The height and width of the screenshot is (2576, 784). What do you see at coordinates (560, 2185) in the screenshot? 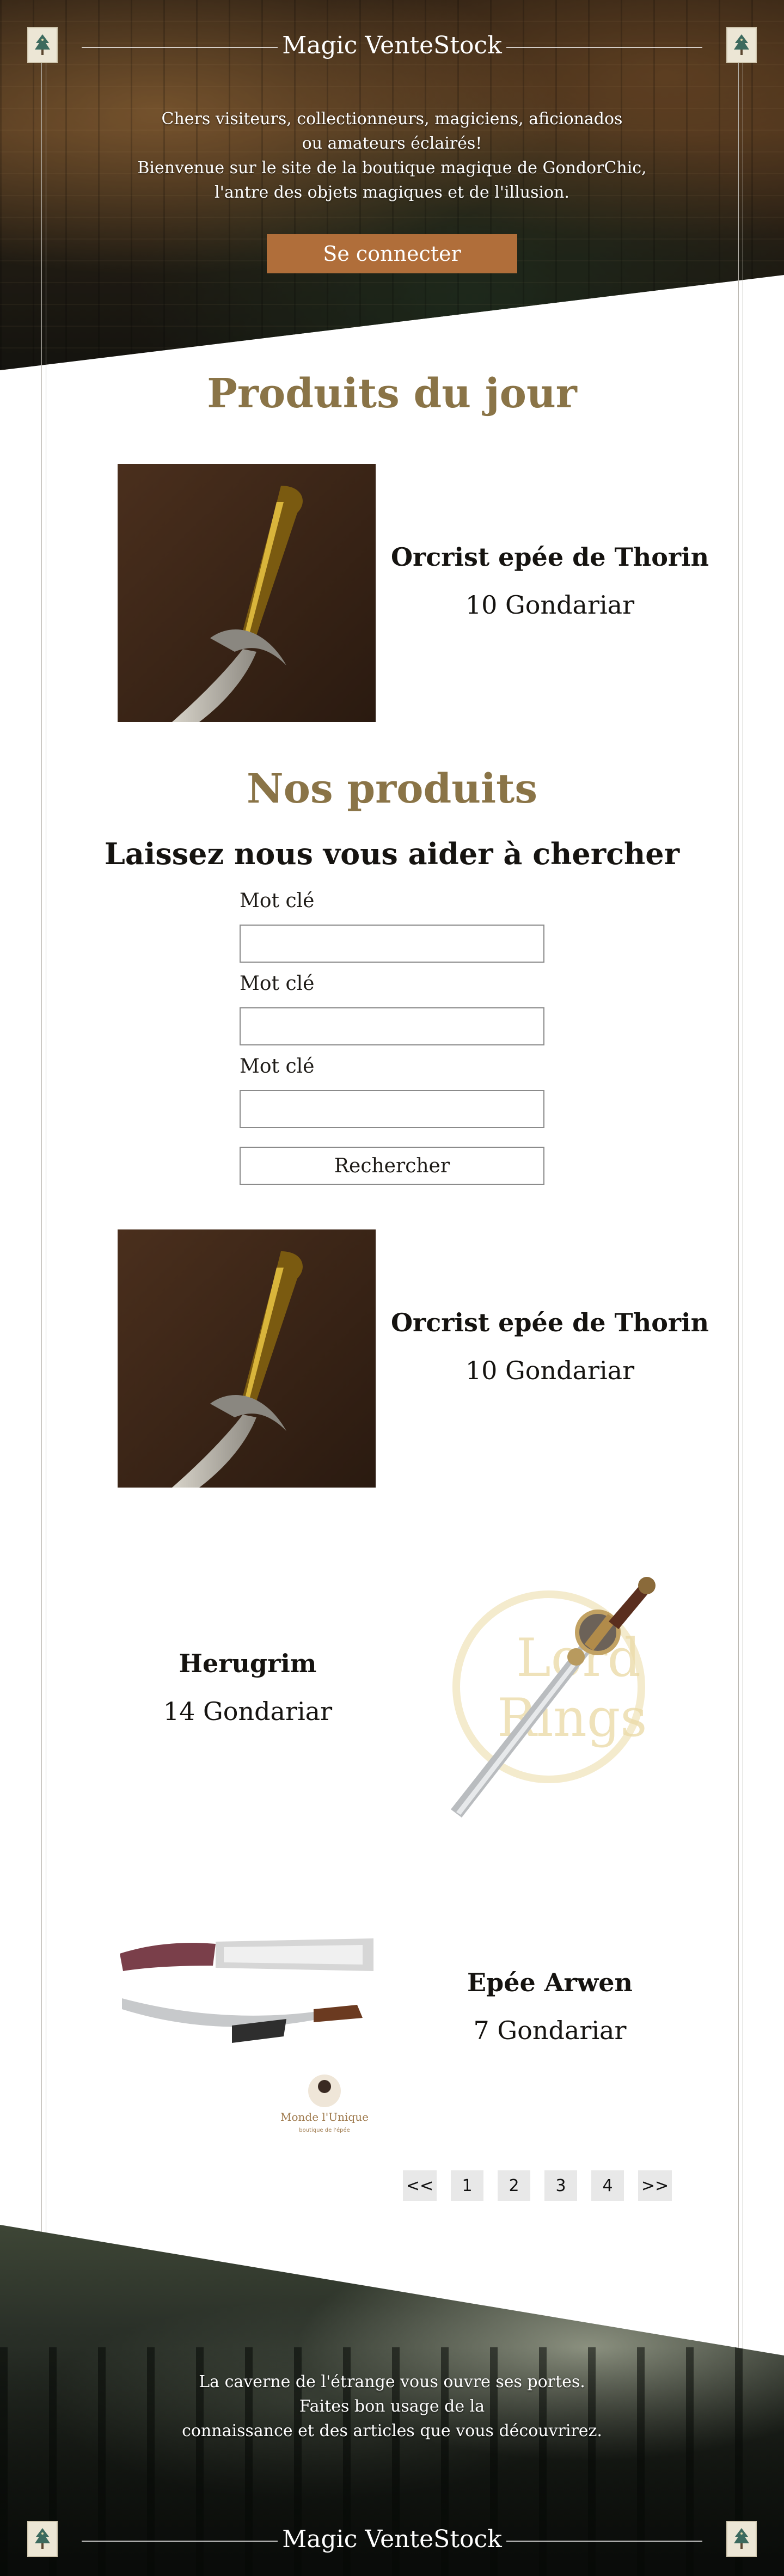
I see `pagination-page-3: 3` at bounding box center [560, 2185].